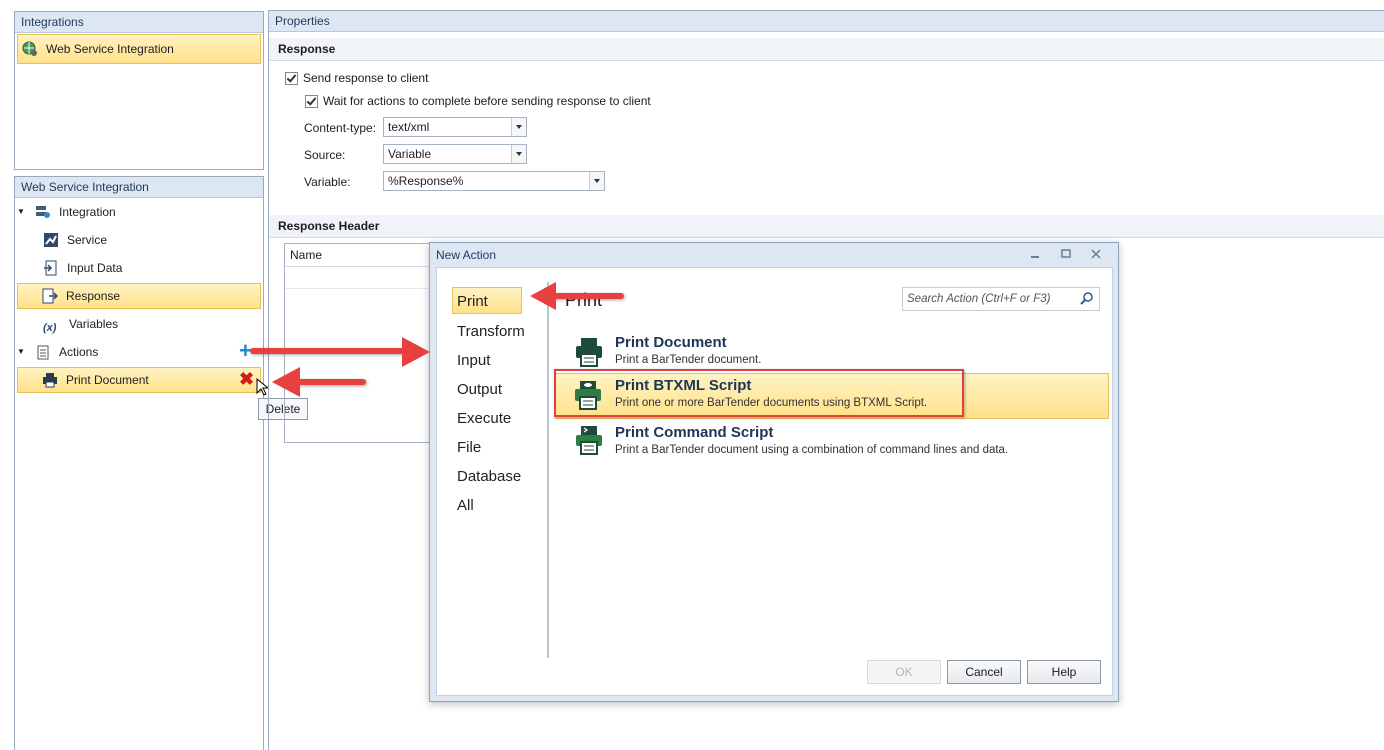 The height and width of the screenshot is (750, 1384). I want to click on tree-item-input-data: Input Data, so click(82, 268).